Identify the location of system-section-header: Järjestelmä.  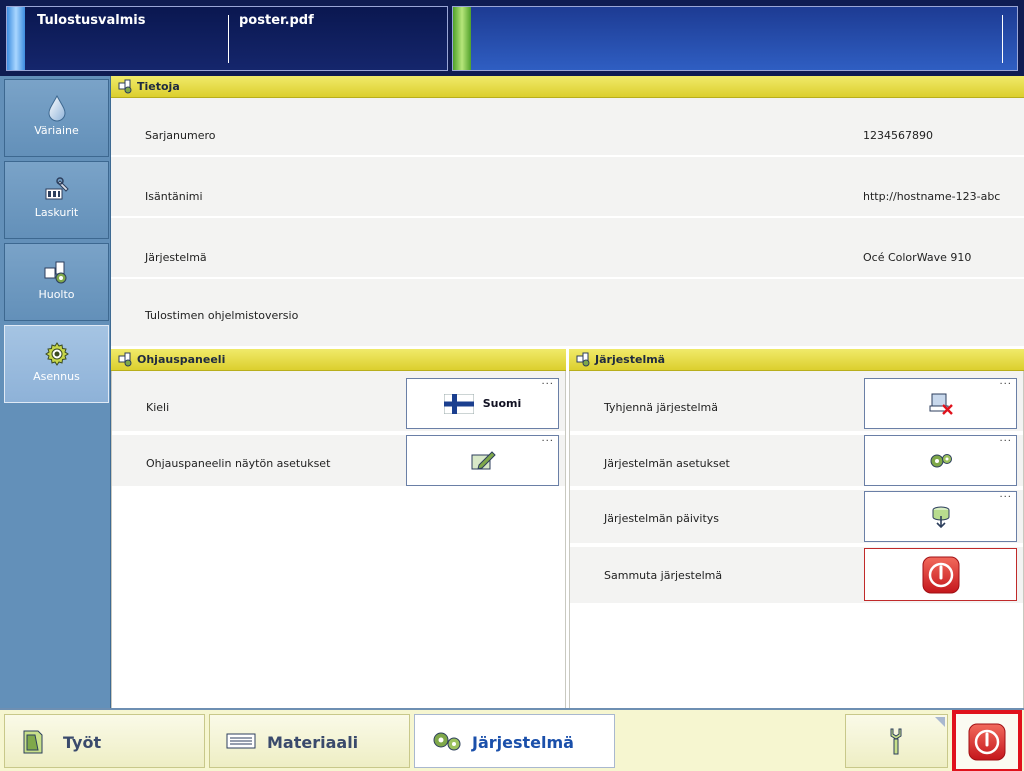
(796, 360).